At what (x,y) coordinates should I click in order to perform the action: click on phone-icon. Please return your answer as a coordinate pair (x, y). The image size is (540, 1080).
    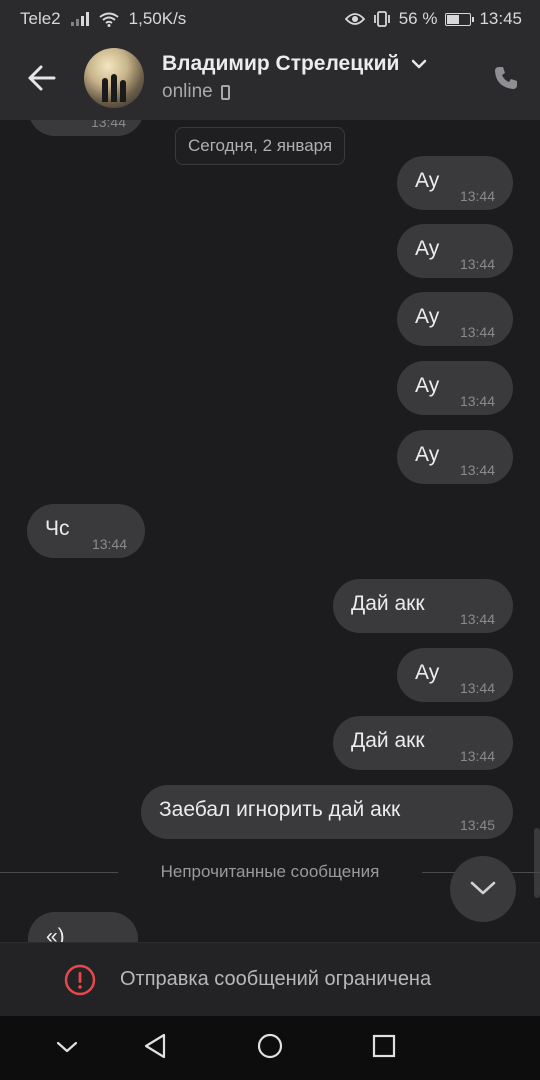
    Looking at the image, I should click on (506, 78).